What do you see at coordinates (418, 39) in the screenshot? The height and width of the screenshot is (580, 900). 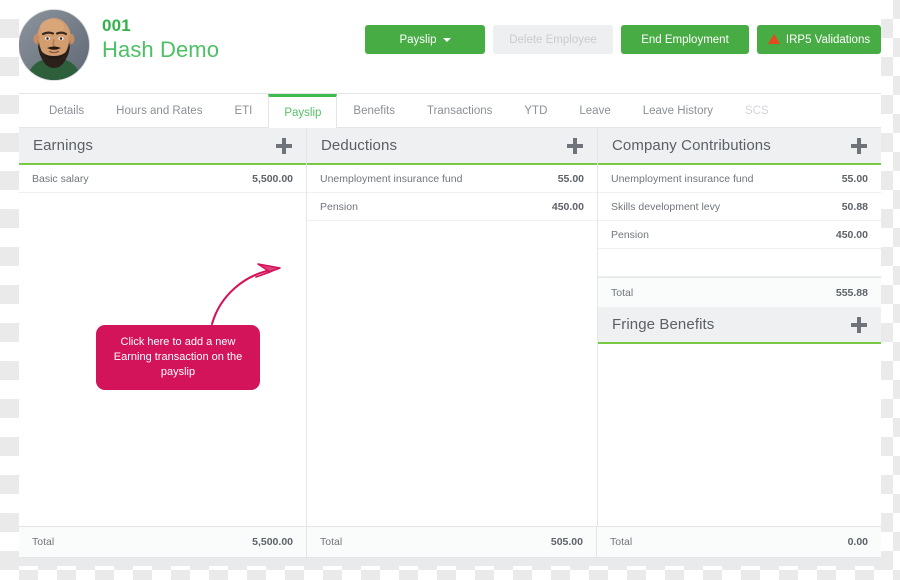 I see `payslip-dropdown-label: Payslip` at bounding box center [418, 39].